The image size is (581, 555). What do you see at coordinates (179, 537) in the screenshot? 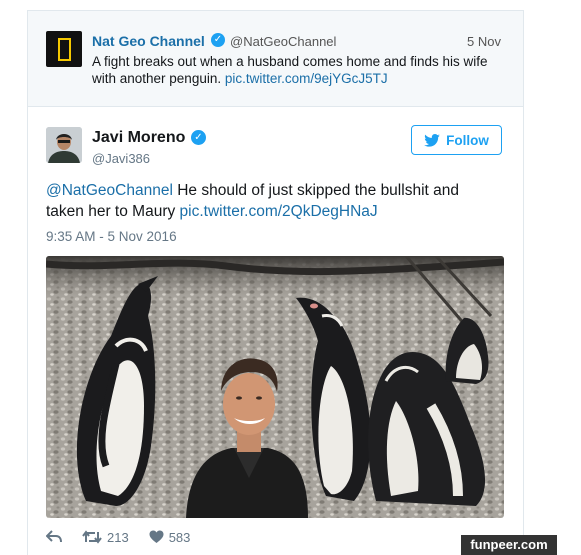
I see `like-count: 583` at bounding box center [179, 537].